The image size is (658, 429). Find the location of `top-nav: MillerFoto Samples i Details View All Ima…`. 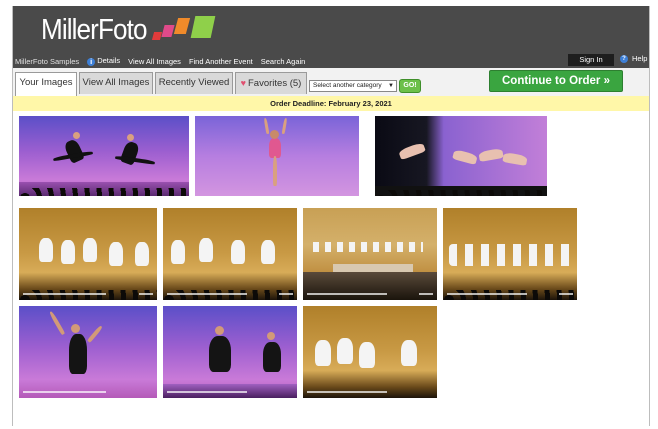

top-nav: MillerFoto Samples i Details View All Ima… is located at coordinates (160, 61).